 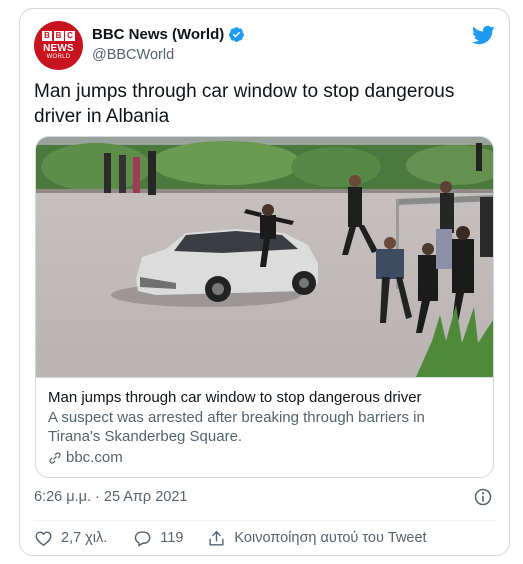 I want to click on handle: @BBCWorld, so click(x=168, y=55).